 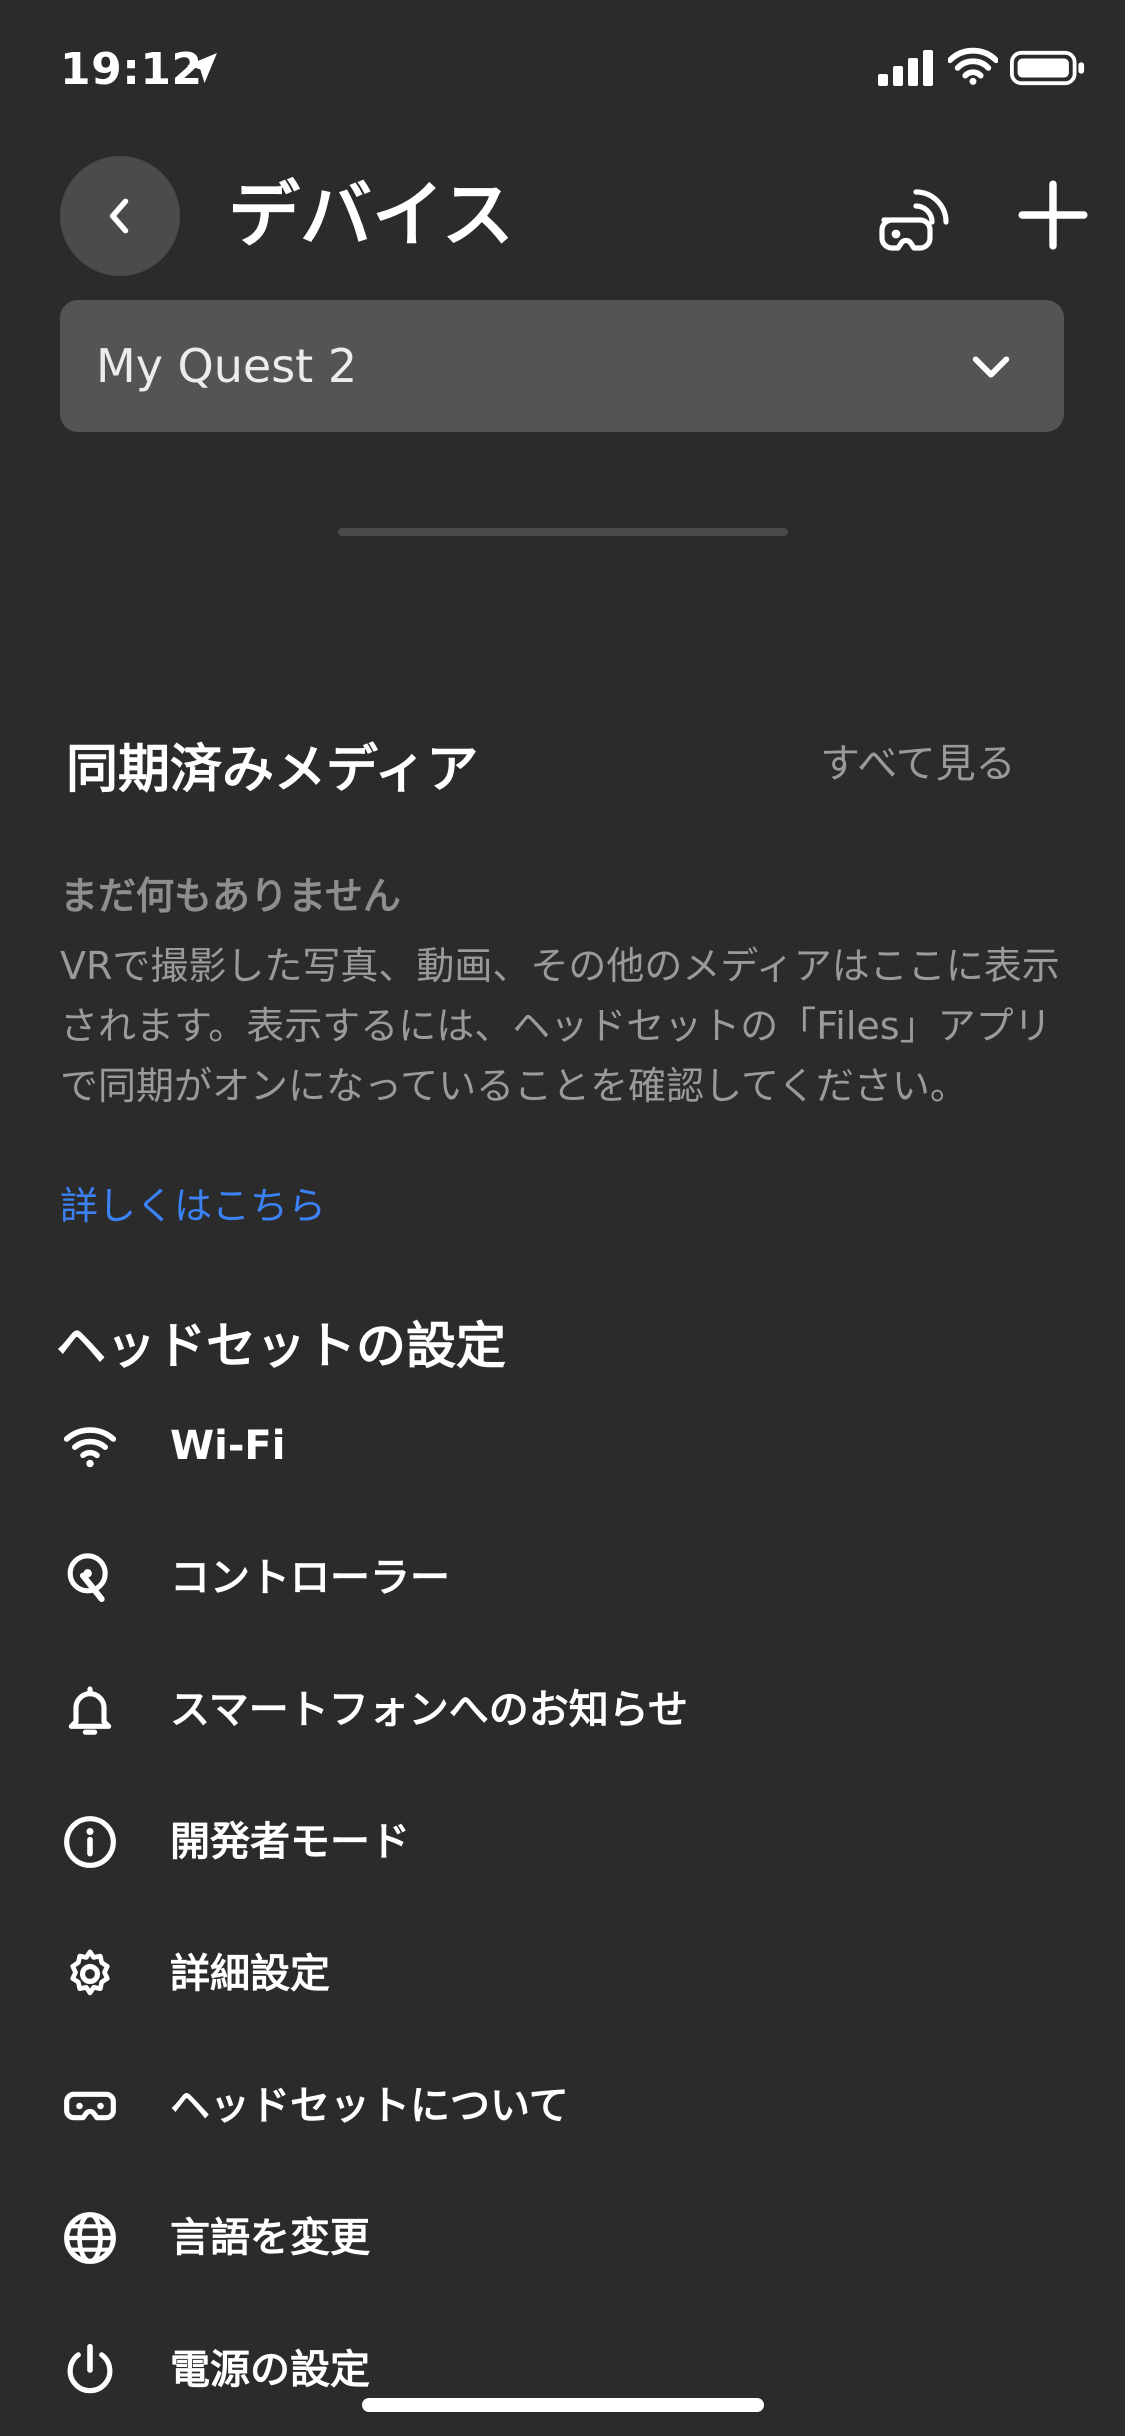 I want to click on bell-icon, so click(x=90, y=1710).